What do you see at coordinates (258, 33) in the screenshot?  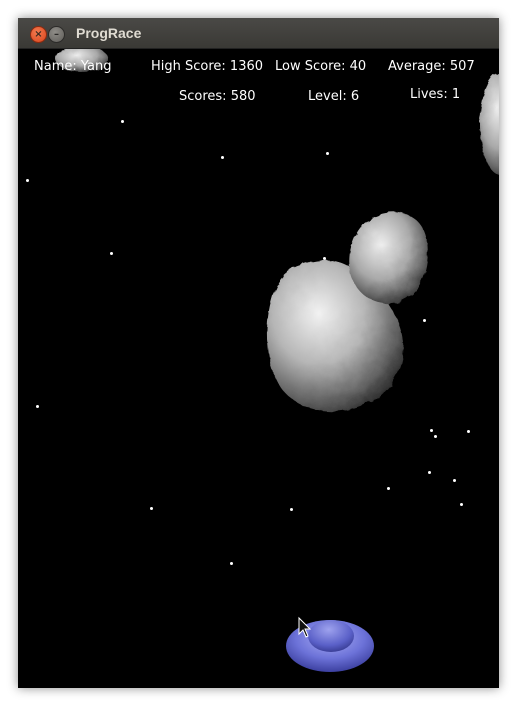 I see `title-bar: × – ProgRace` at bounding box center [258, 33].